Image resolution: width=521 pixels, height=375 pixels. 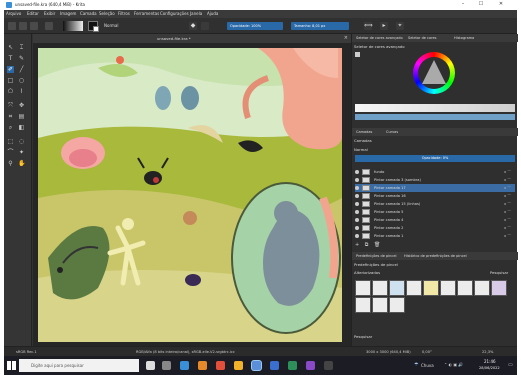 I want to click on save-document-icon, so click(x=34, y=26).